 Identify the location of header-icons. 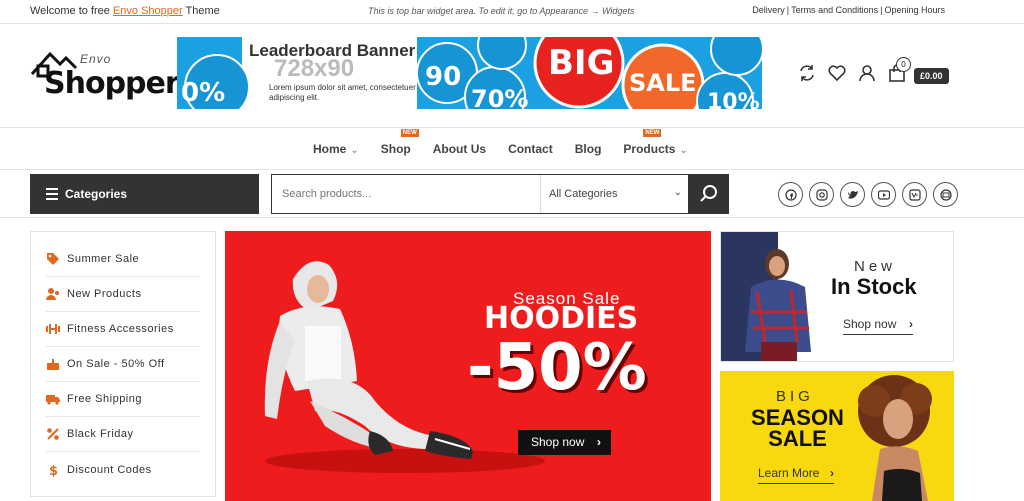
(852, 73).